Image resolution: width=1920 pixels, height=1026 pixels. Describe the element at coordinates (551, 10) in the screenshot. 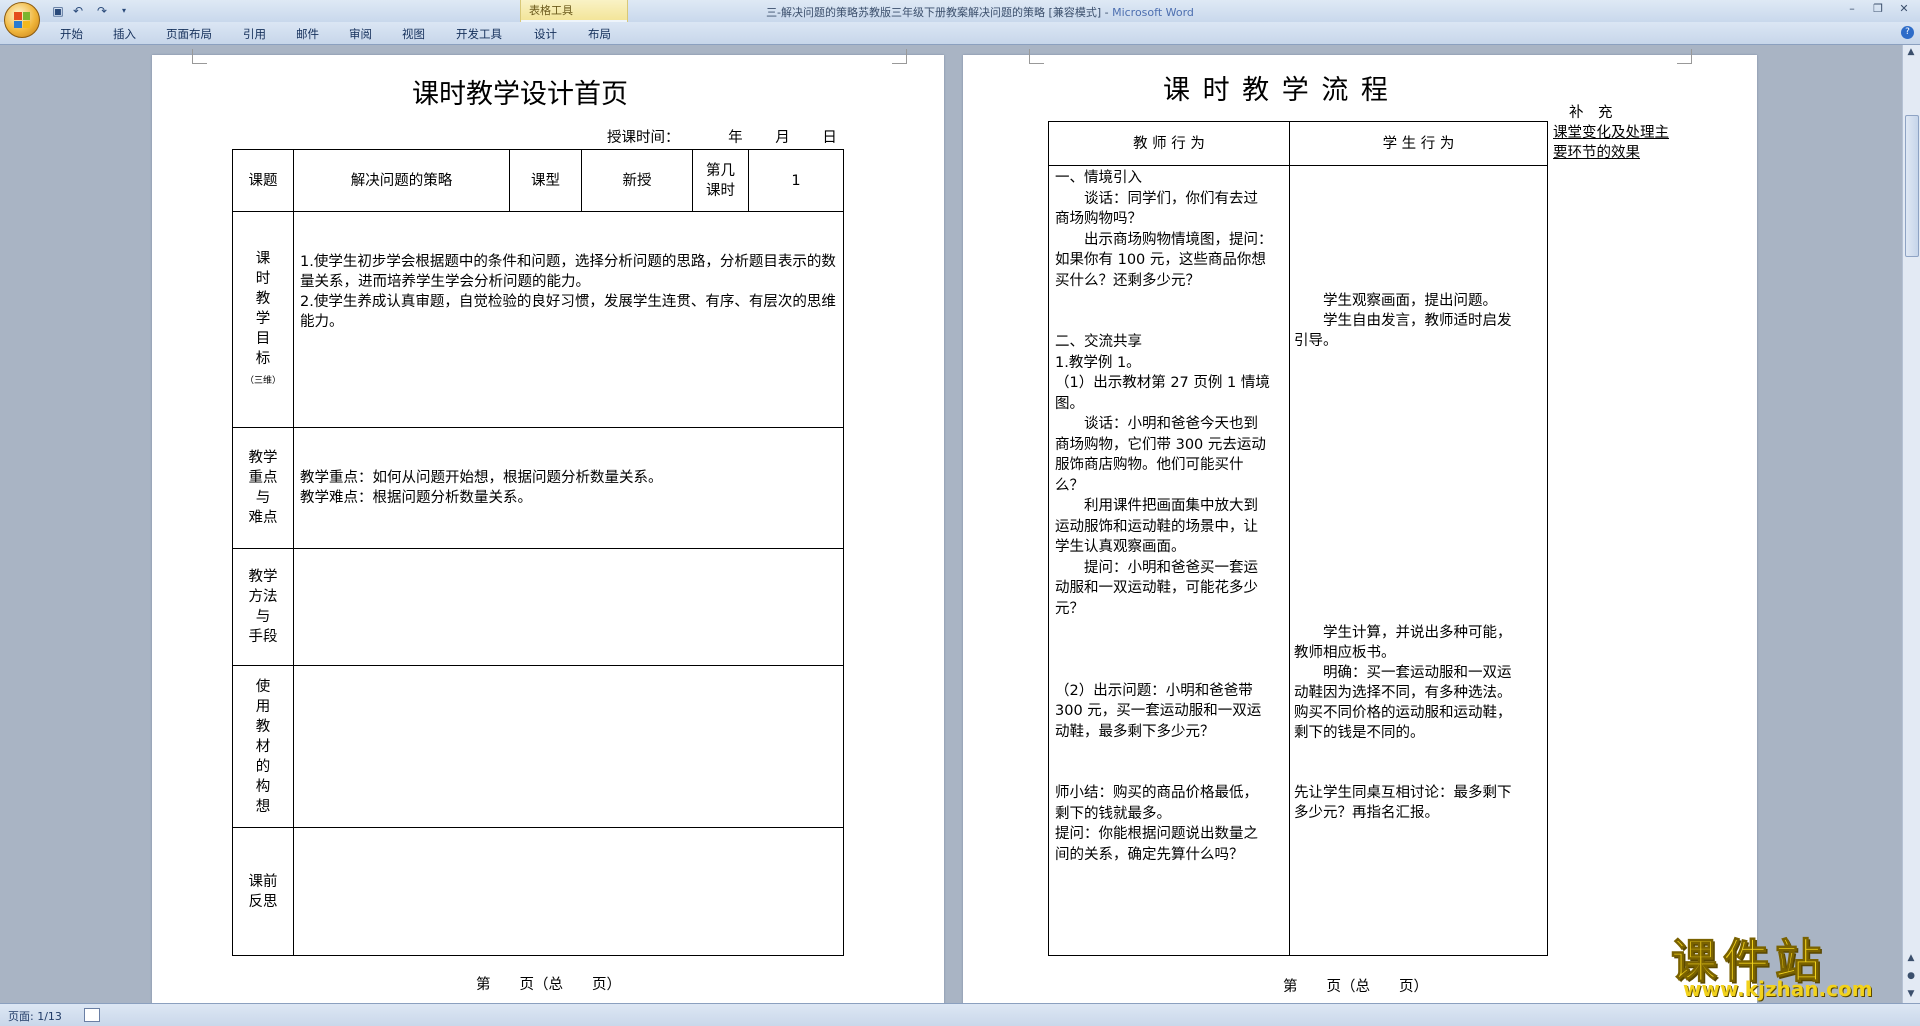

I see `table-tools-label: 表格工具` at that location.